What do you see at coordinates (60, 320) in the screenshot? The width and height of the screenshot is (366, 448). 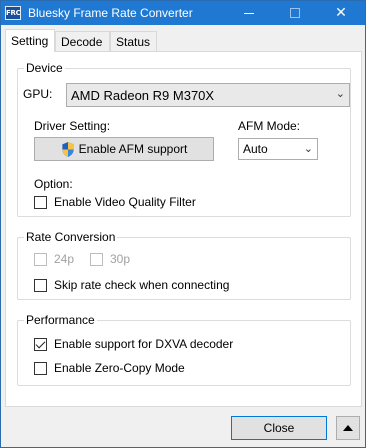 I see `performance-group-label: Performance` at bounding box center [60, 320].